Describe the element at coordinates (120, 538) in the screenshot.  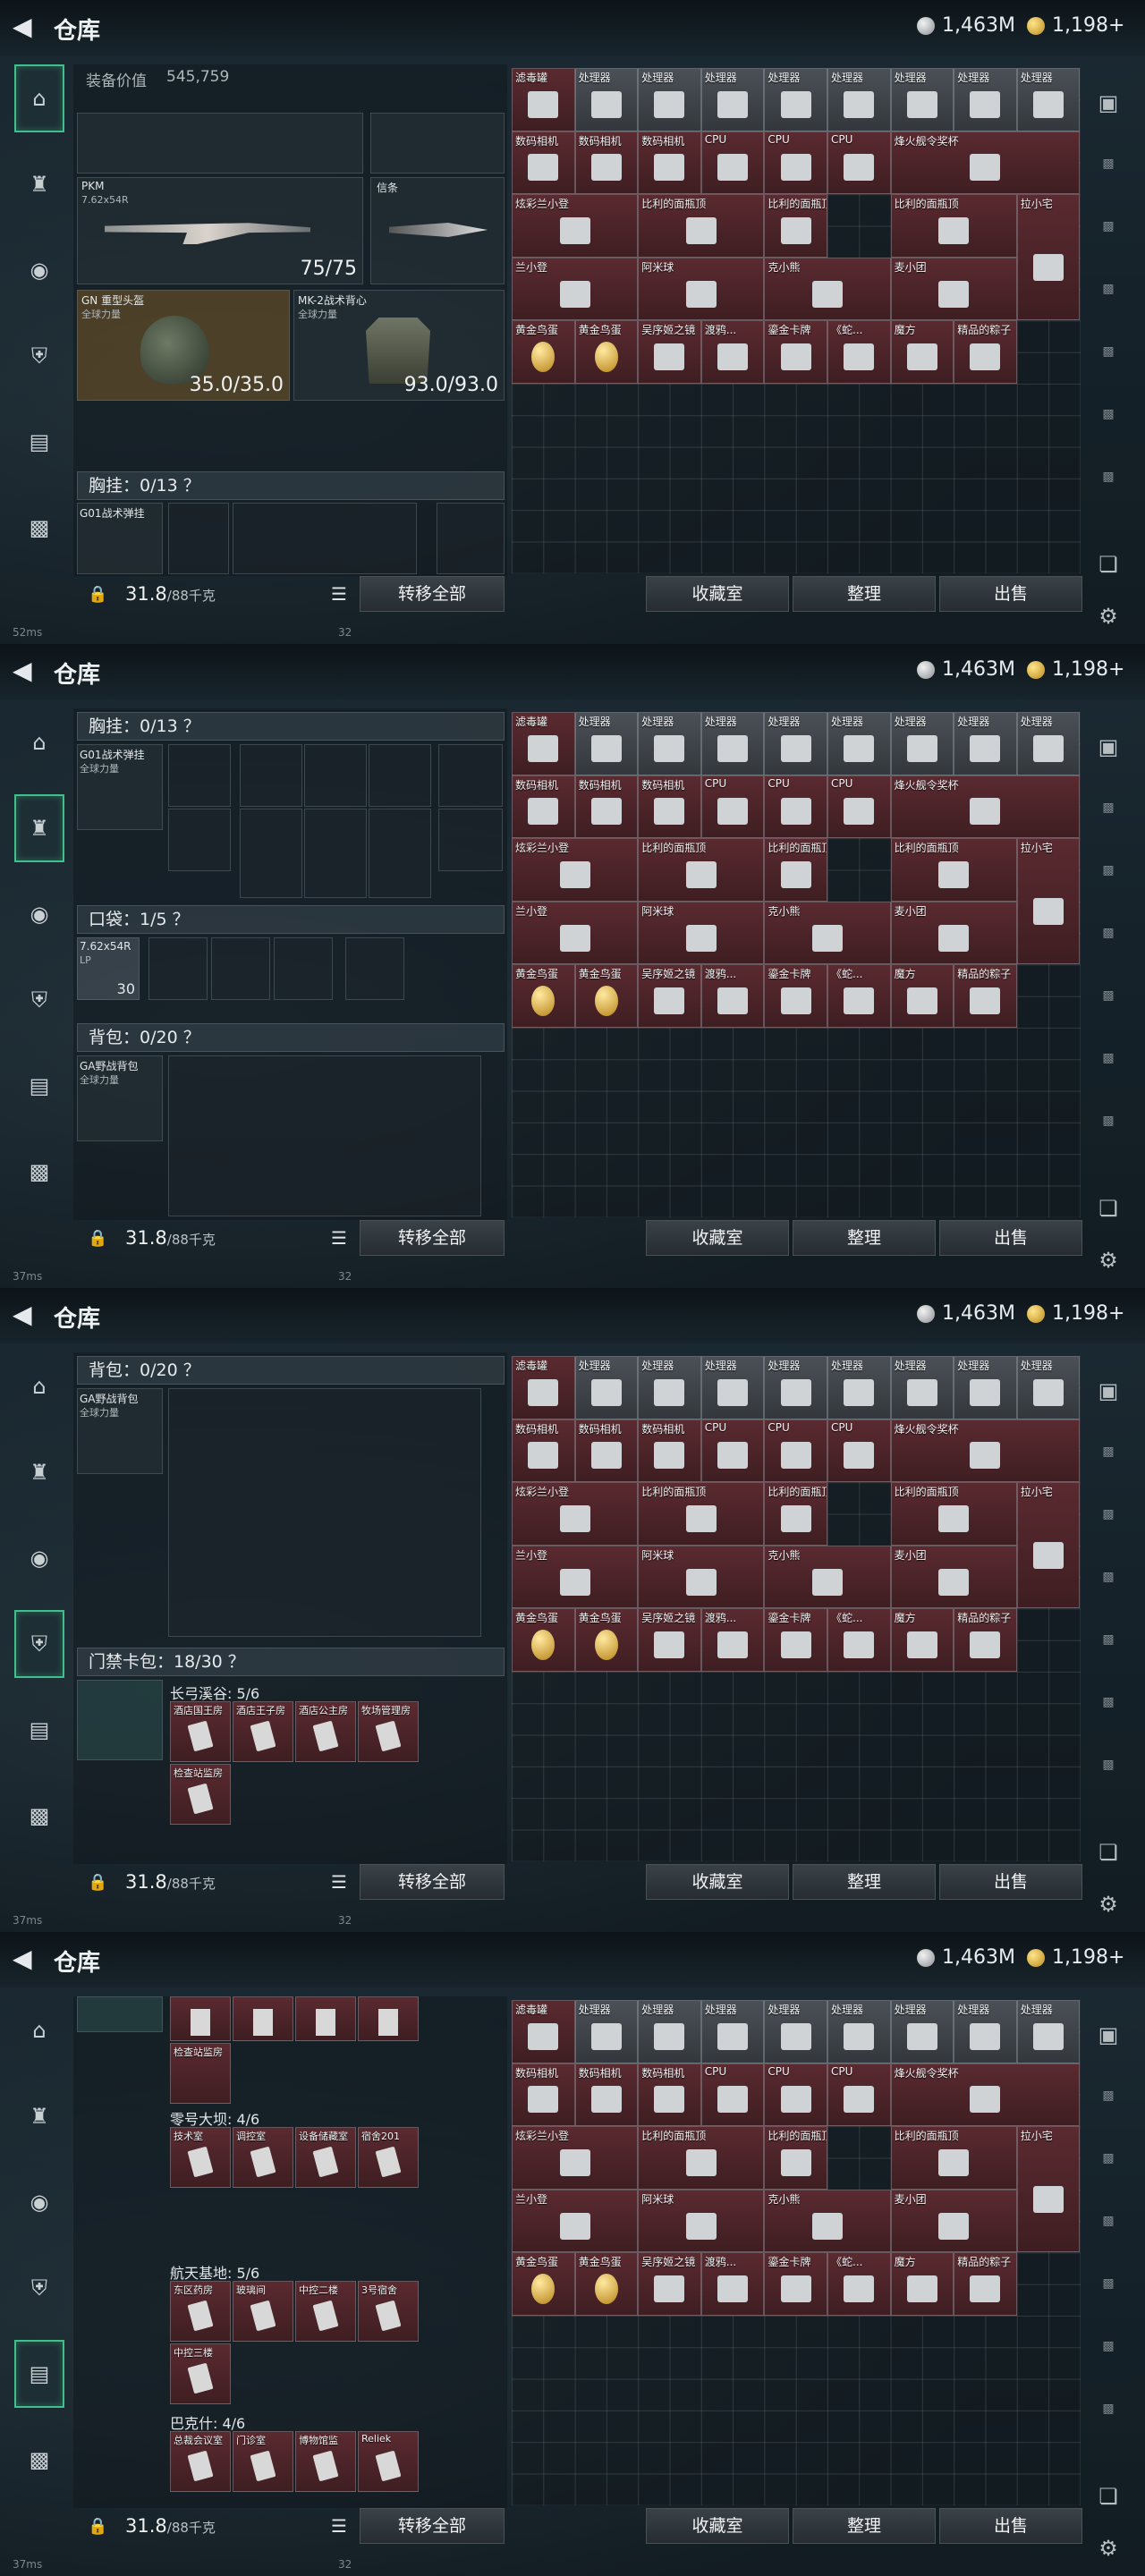
I see `chest-rig-item: G01战术弹挂` at that location.